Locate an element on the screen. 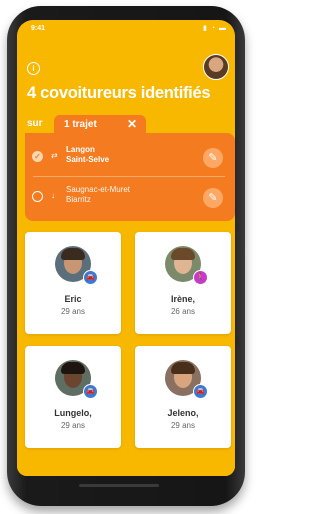 Image resolution: width=320 pixels, height=514 pixels. carpooler-card: 🚘 Lungelo, 29 ans is located at coordinates (73, 397).